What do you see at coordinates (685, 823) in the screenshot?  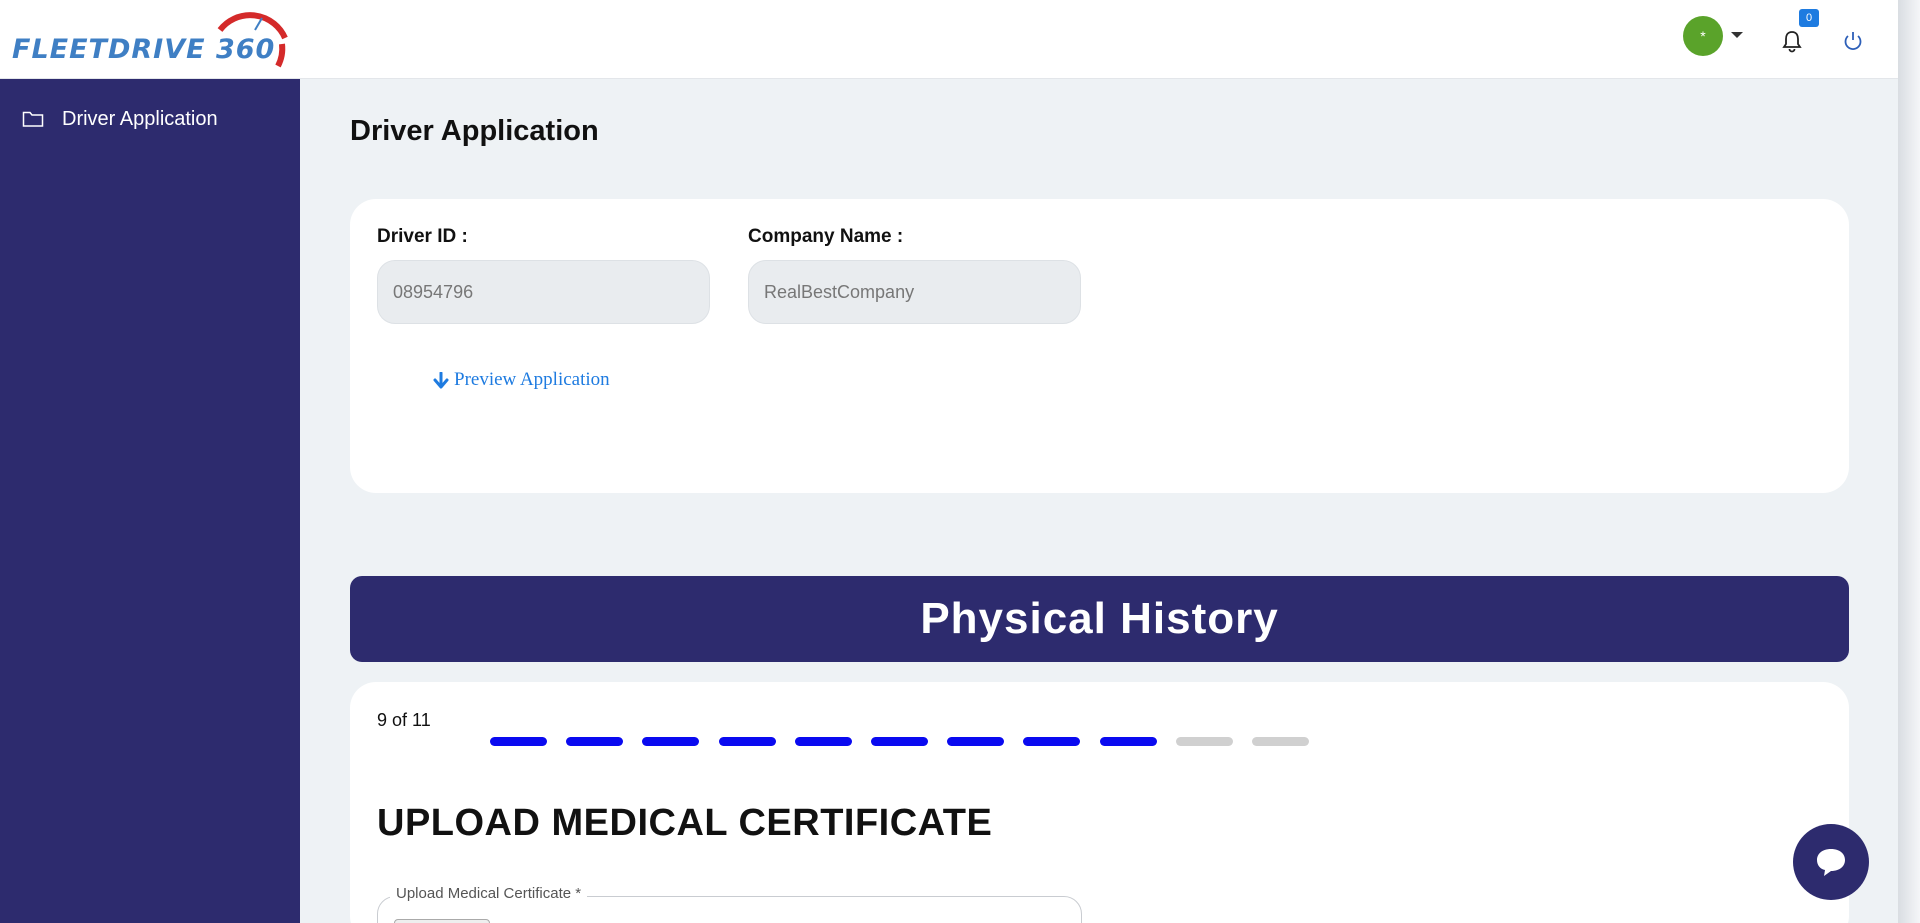 I see `section-title: UPLOAD MEDICAL CERTIFICATE` at bounding box center [685, 823].